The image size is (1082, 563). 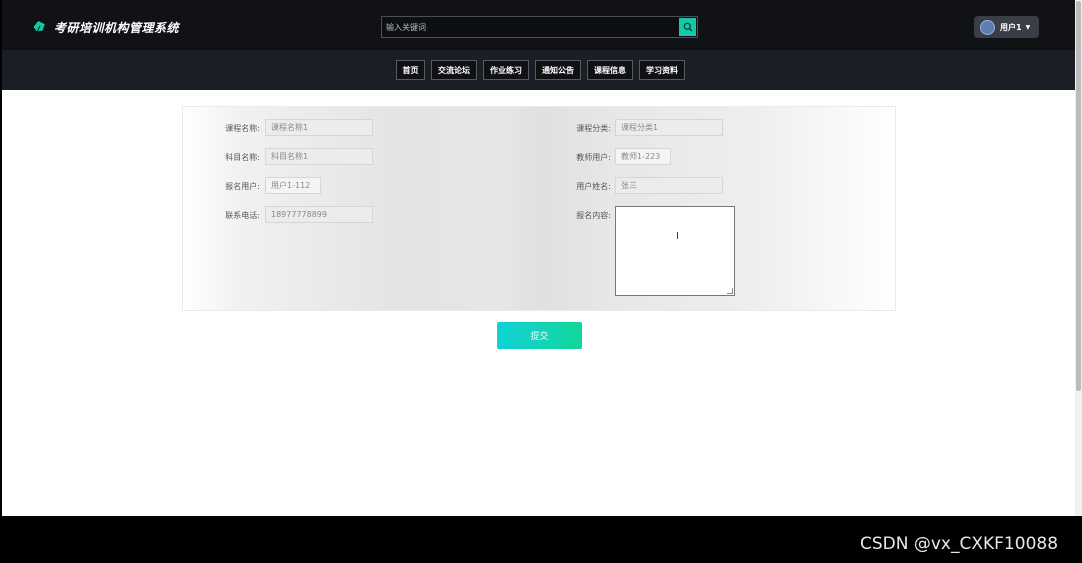 I want to click on text-cursor-icon: Ⅰ, so click(x=677, y=236).